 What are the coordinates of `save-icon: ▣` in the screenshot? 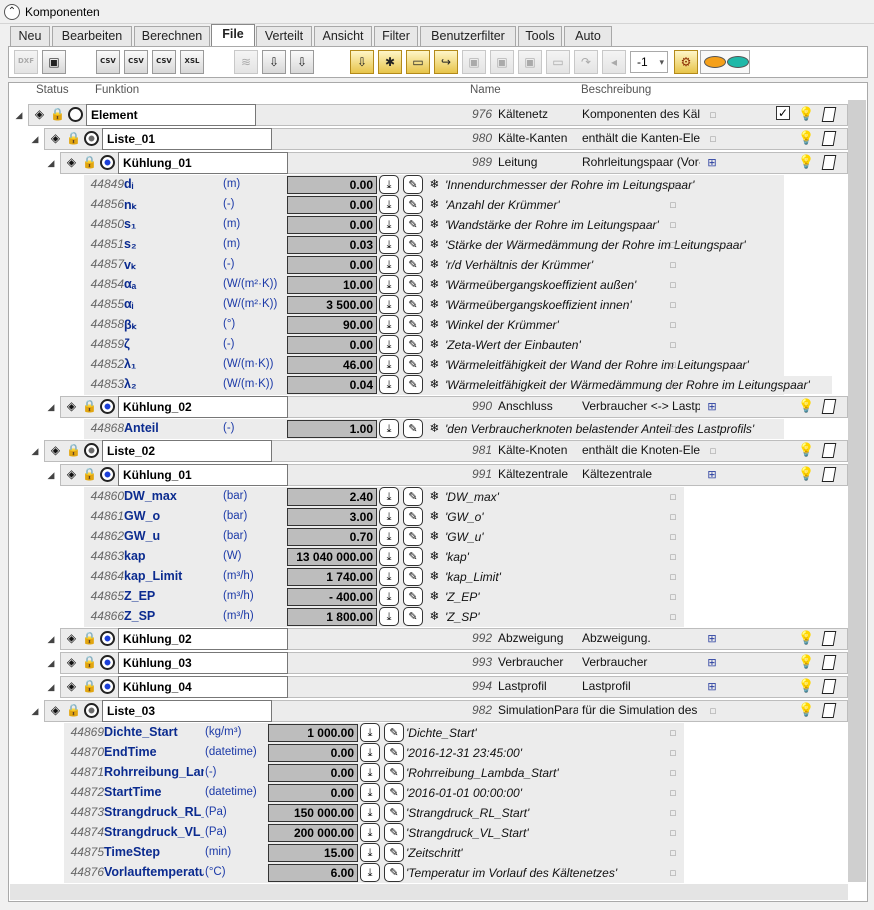 It's located at (54, 62).